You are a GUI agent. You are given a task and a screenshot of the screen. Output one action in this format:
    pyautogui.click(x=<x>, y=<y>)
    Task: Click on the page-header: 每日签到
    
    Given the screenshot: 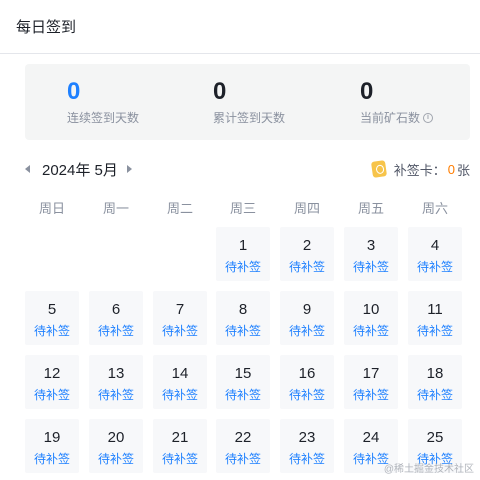 What is the action you would take?
    pyautogui.click(x=240, y=27)
    